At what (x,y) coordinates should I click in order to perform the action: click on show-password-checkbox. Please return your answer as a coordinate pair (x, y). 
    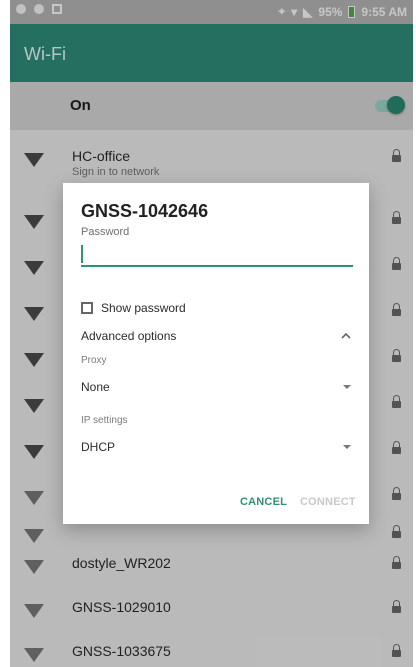
    Looking at the image, I should click on (87, 308).